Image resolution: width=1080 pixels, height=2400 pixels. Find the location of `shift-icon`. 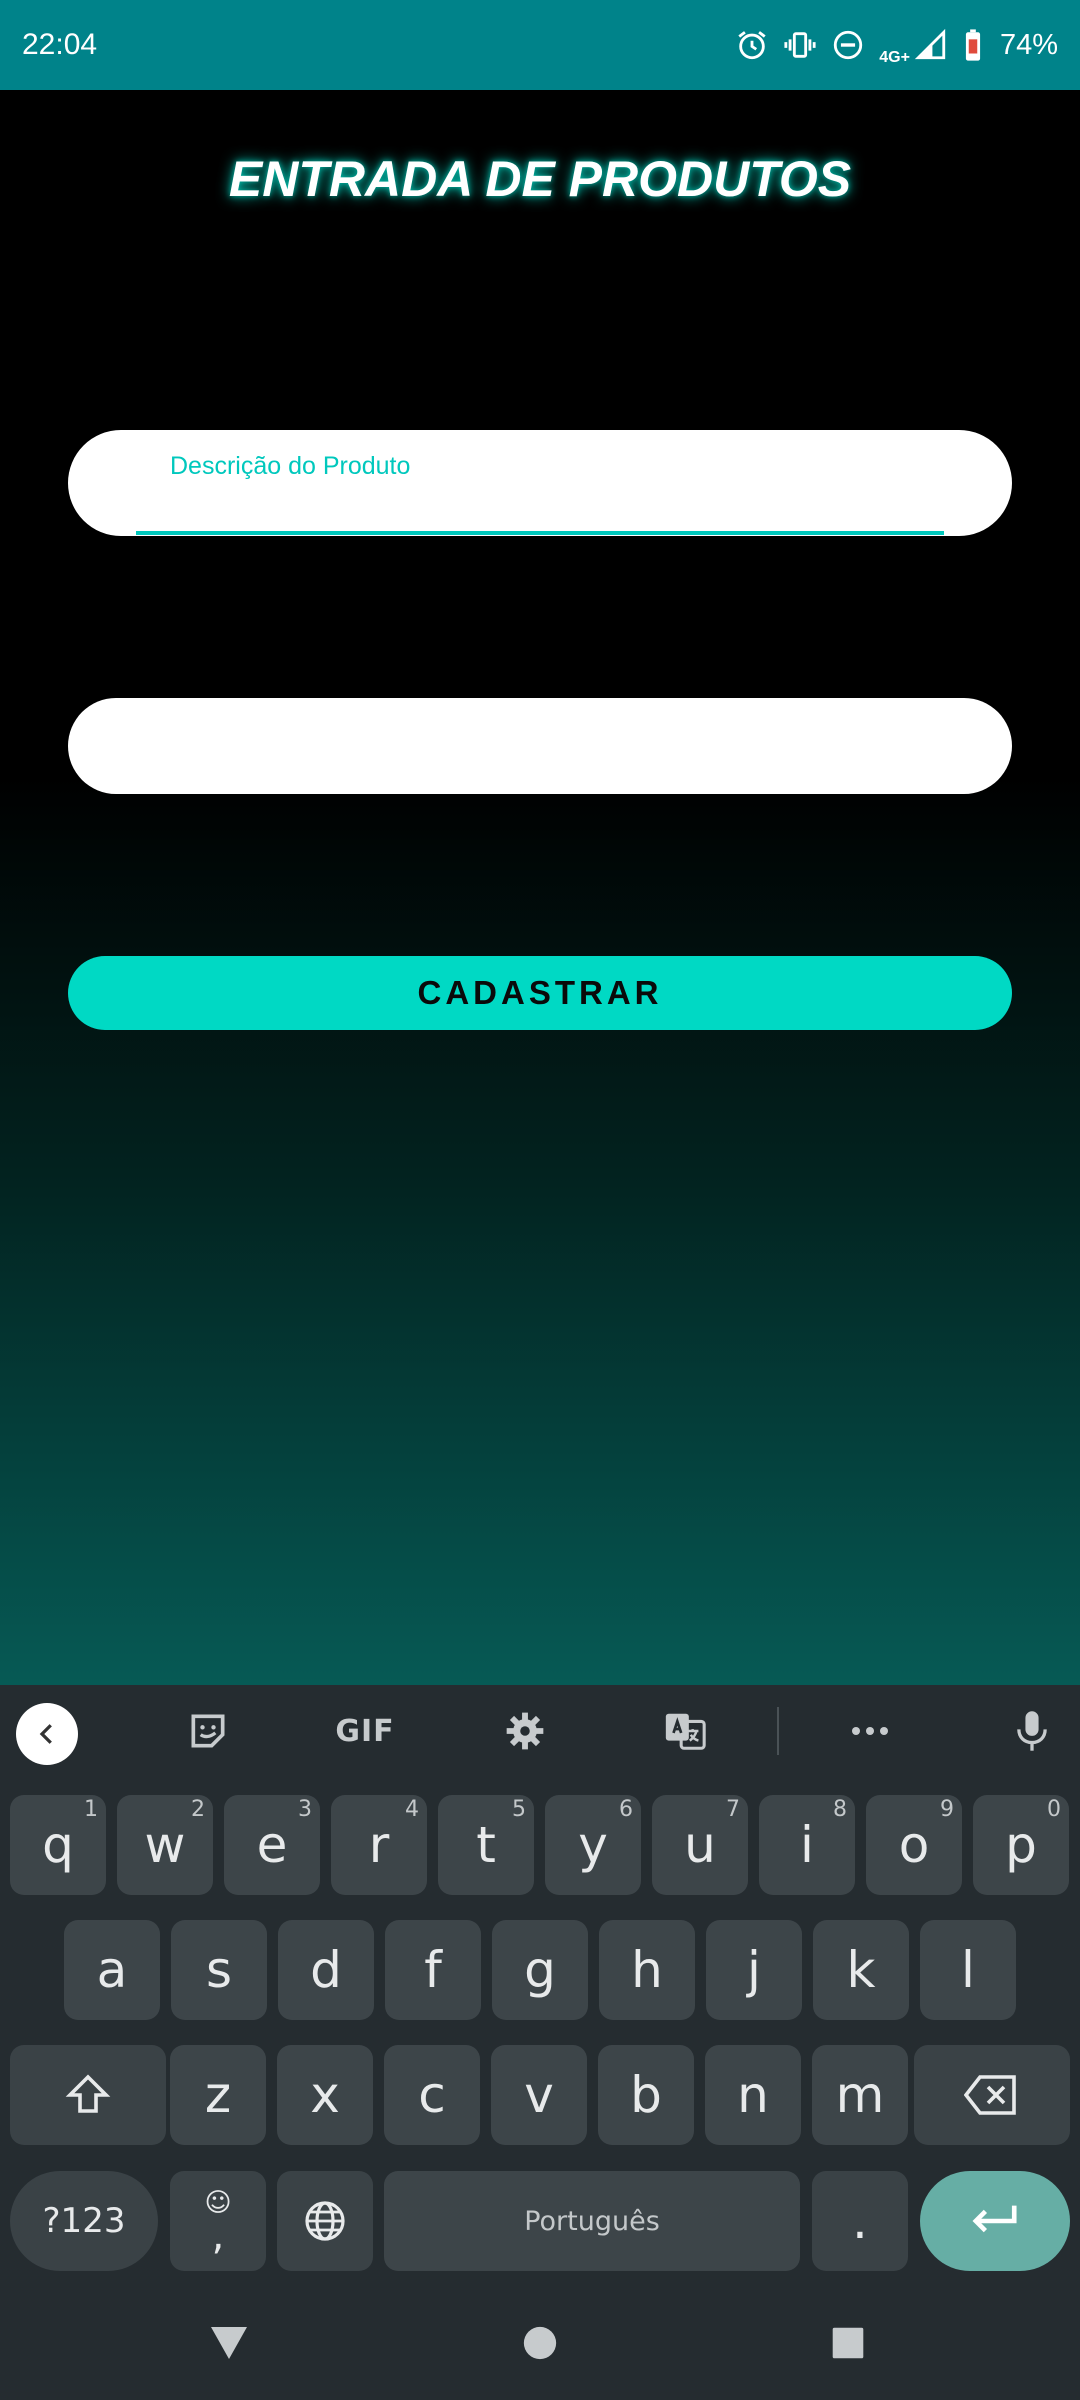

shift-icon is located at coordinates (88, 2093).